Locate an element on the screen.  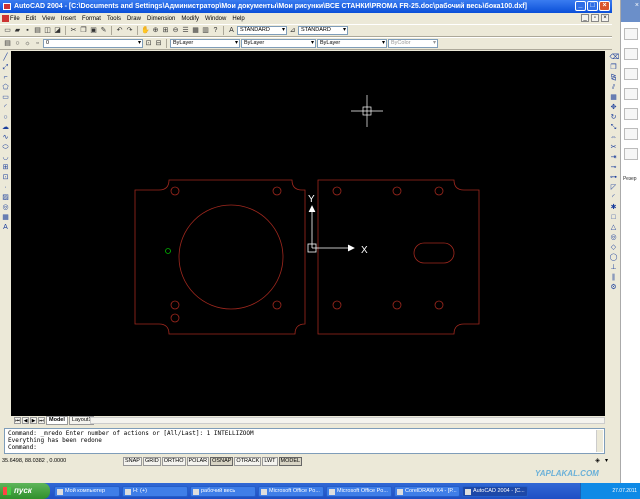
mirror-icon: ⧎ is located at coordinates (614, 78).